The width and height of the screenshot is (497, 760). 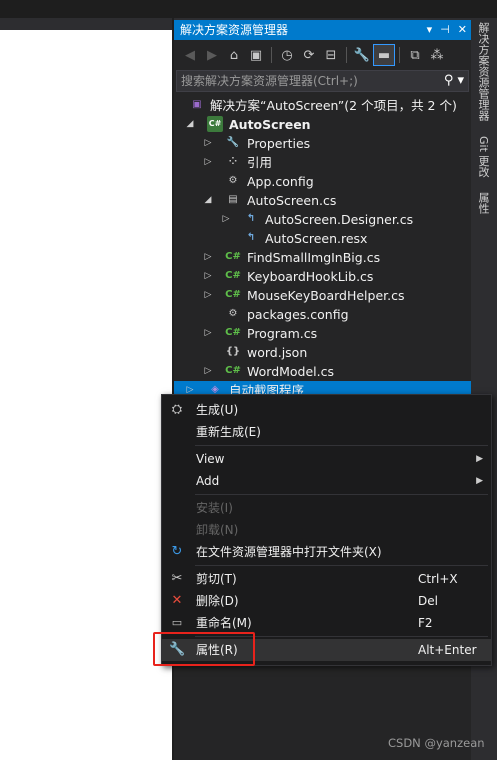 What do you see at coordinates (322, 143) in the screenshot?
I see `tree-item-properties: ▷ 🔧 Properties` at bounding box center [322, 143].